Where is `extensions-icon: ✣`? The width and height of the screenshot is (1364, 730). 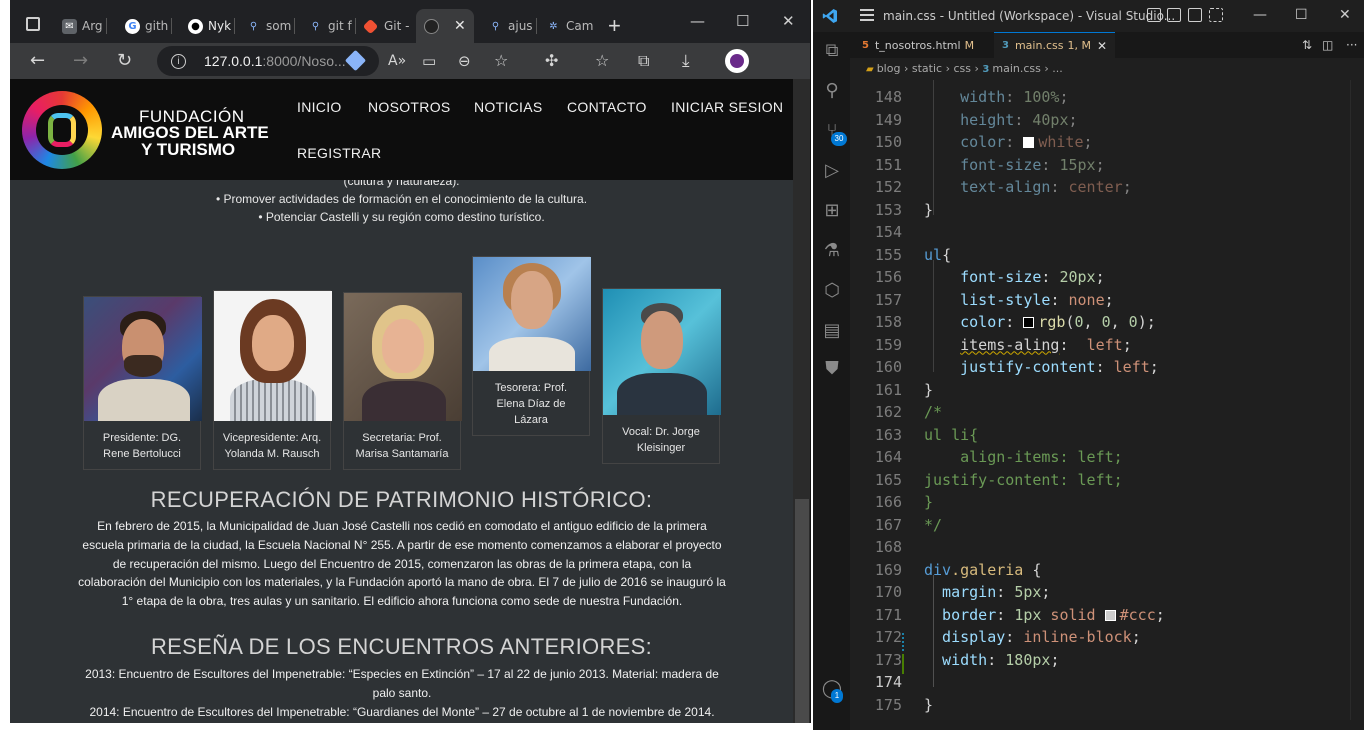 extensions-icon: ✣ is located at coordinates (551, 61).